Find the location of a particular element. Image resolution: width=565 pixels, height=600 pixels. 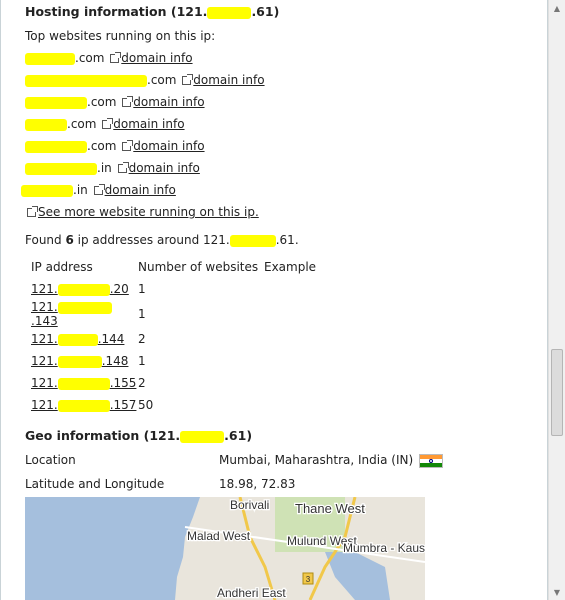

table-row: 121. .157 50 is located at coordinates (173, 405).